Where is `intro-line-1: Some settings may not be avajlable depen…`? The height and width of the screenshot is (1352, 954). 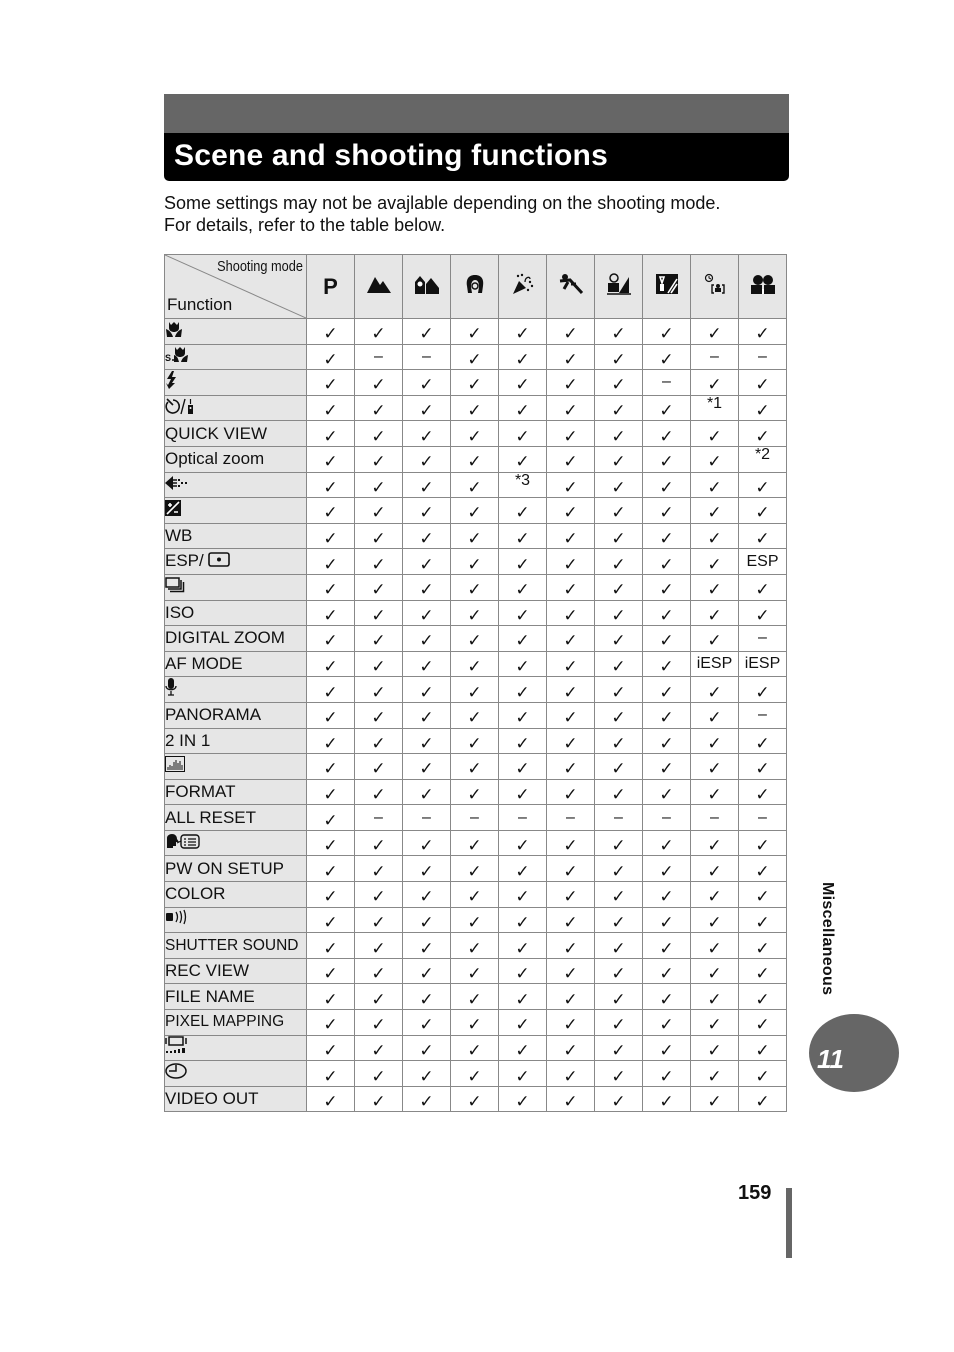 intro-line-1: Some settings may not be avajlable depen… is located at coordinates (442, 203).